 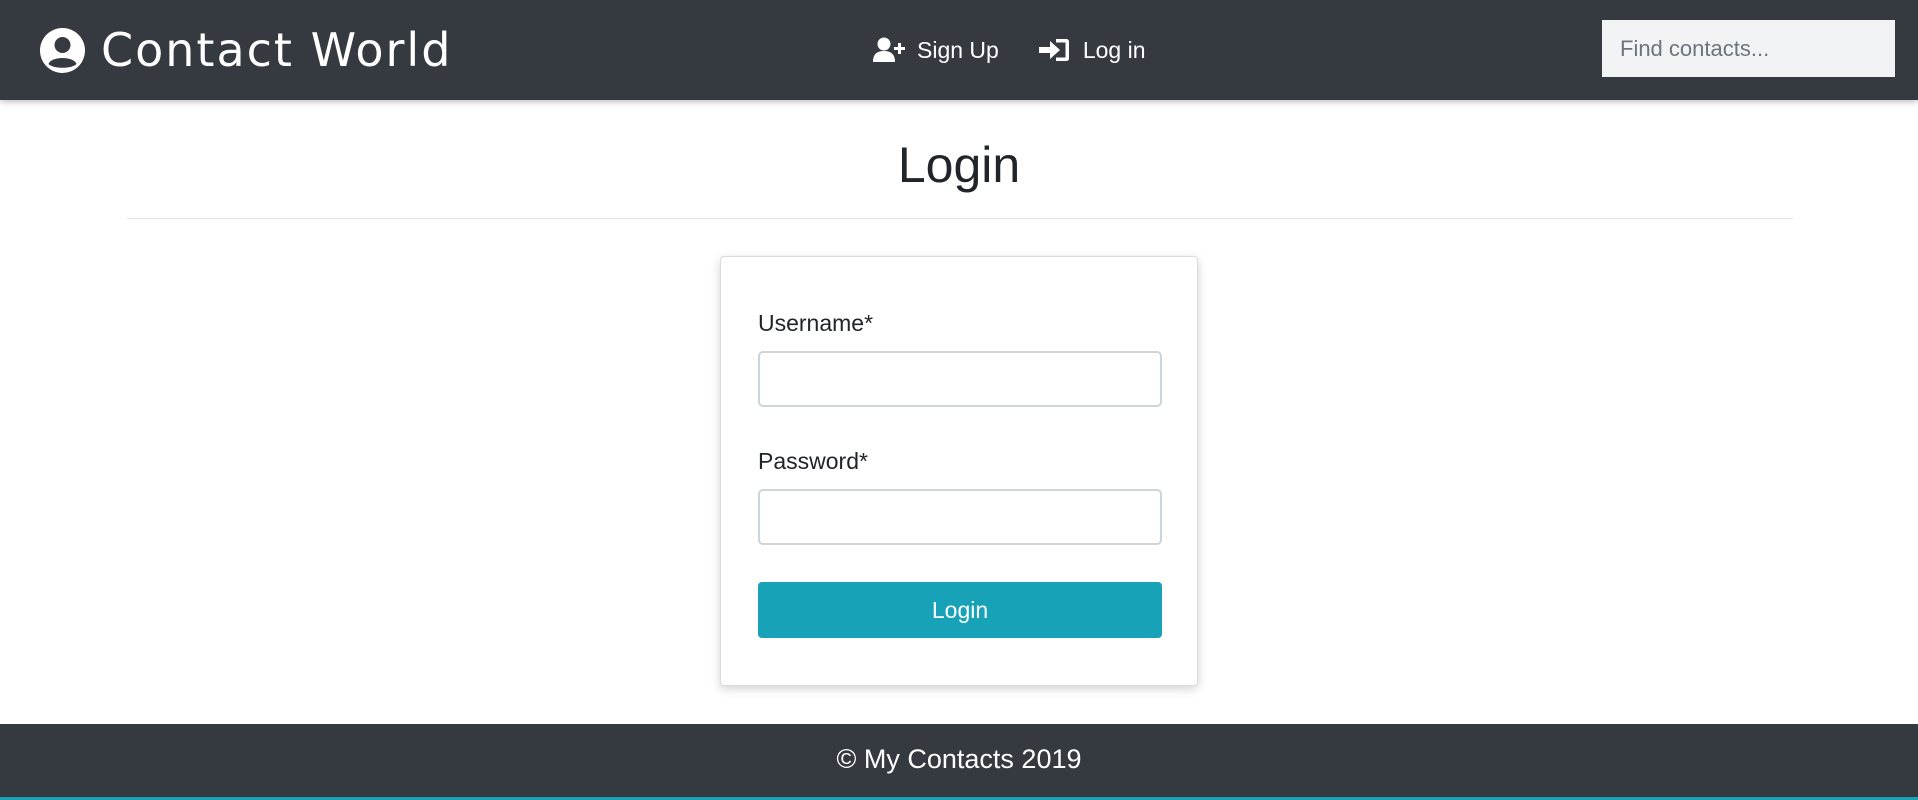 What do you see at coordinates (960, 610) in the screenshot?
I see `login-button: Login` at bounding box center [960, 610].